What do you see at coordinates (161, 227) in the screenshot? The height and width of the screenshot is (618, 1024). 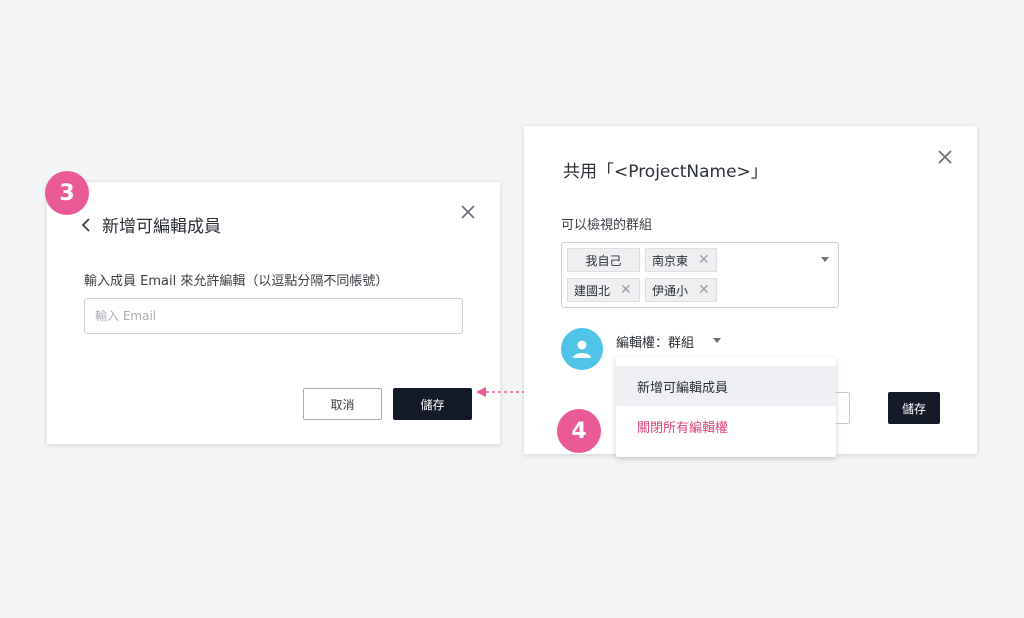 I see `dialog-title: 新增可編輯成員` at bounding box center [161, 227].